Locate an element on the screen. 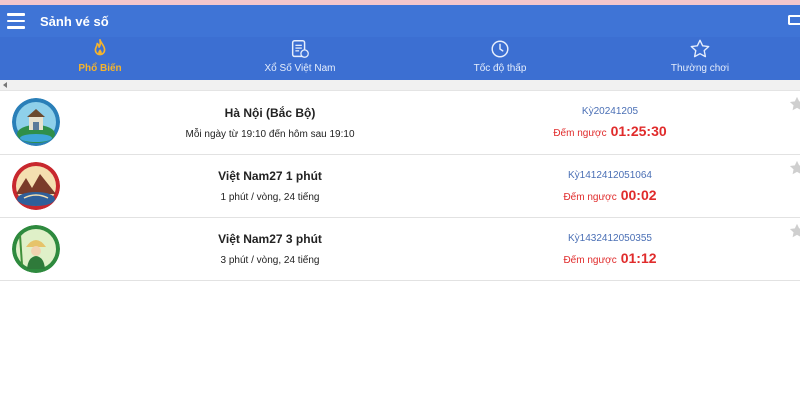  tab-low-speed: Tốc độ thấp is located at coordinates (500, 58).